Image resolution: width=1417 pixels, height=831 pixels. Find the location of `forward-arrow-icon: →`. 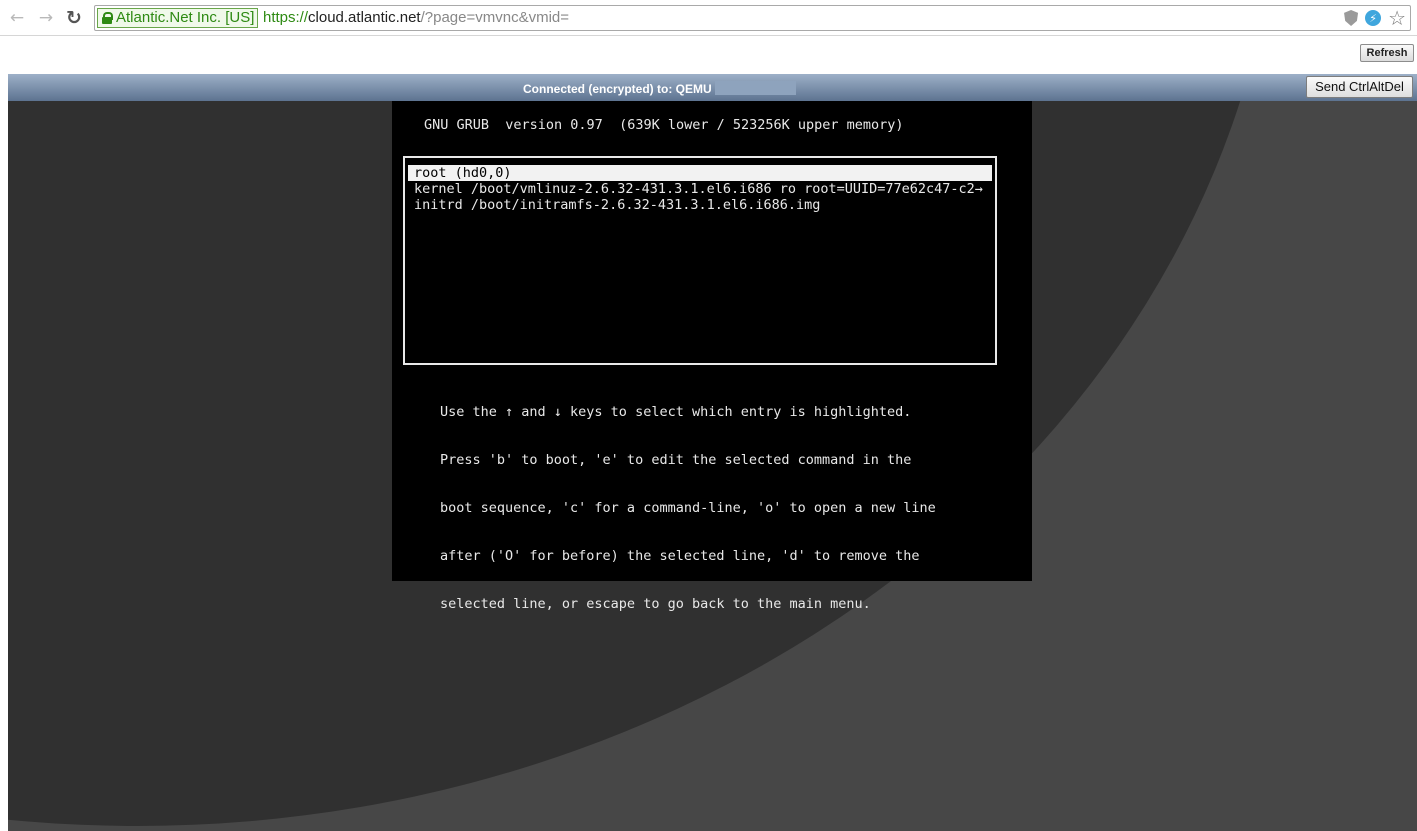

forward-arrow-icon: → is located at coordinates (46, 18).